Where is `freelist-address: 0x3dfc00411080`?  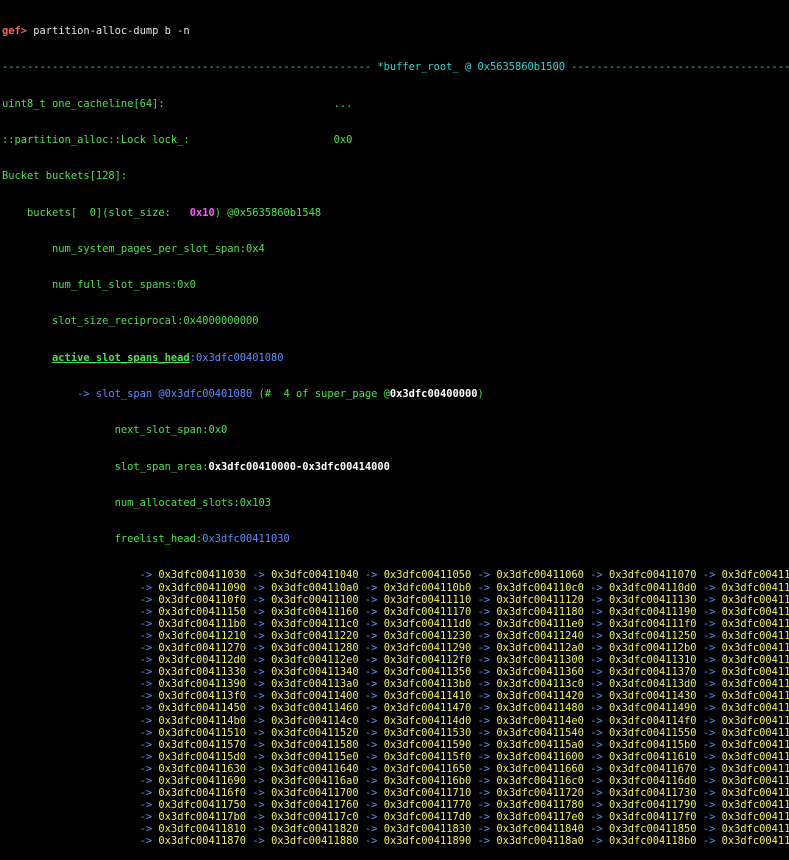 freelist-address: 0x3dfc00411080 is located at coordinates (755, 575).